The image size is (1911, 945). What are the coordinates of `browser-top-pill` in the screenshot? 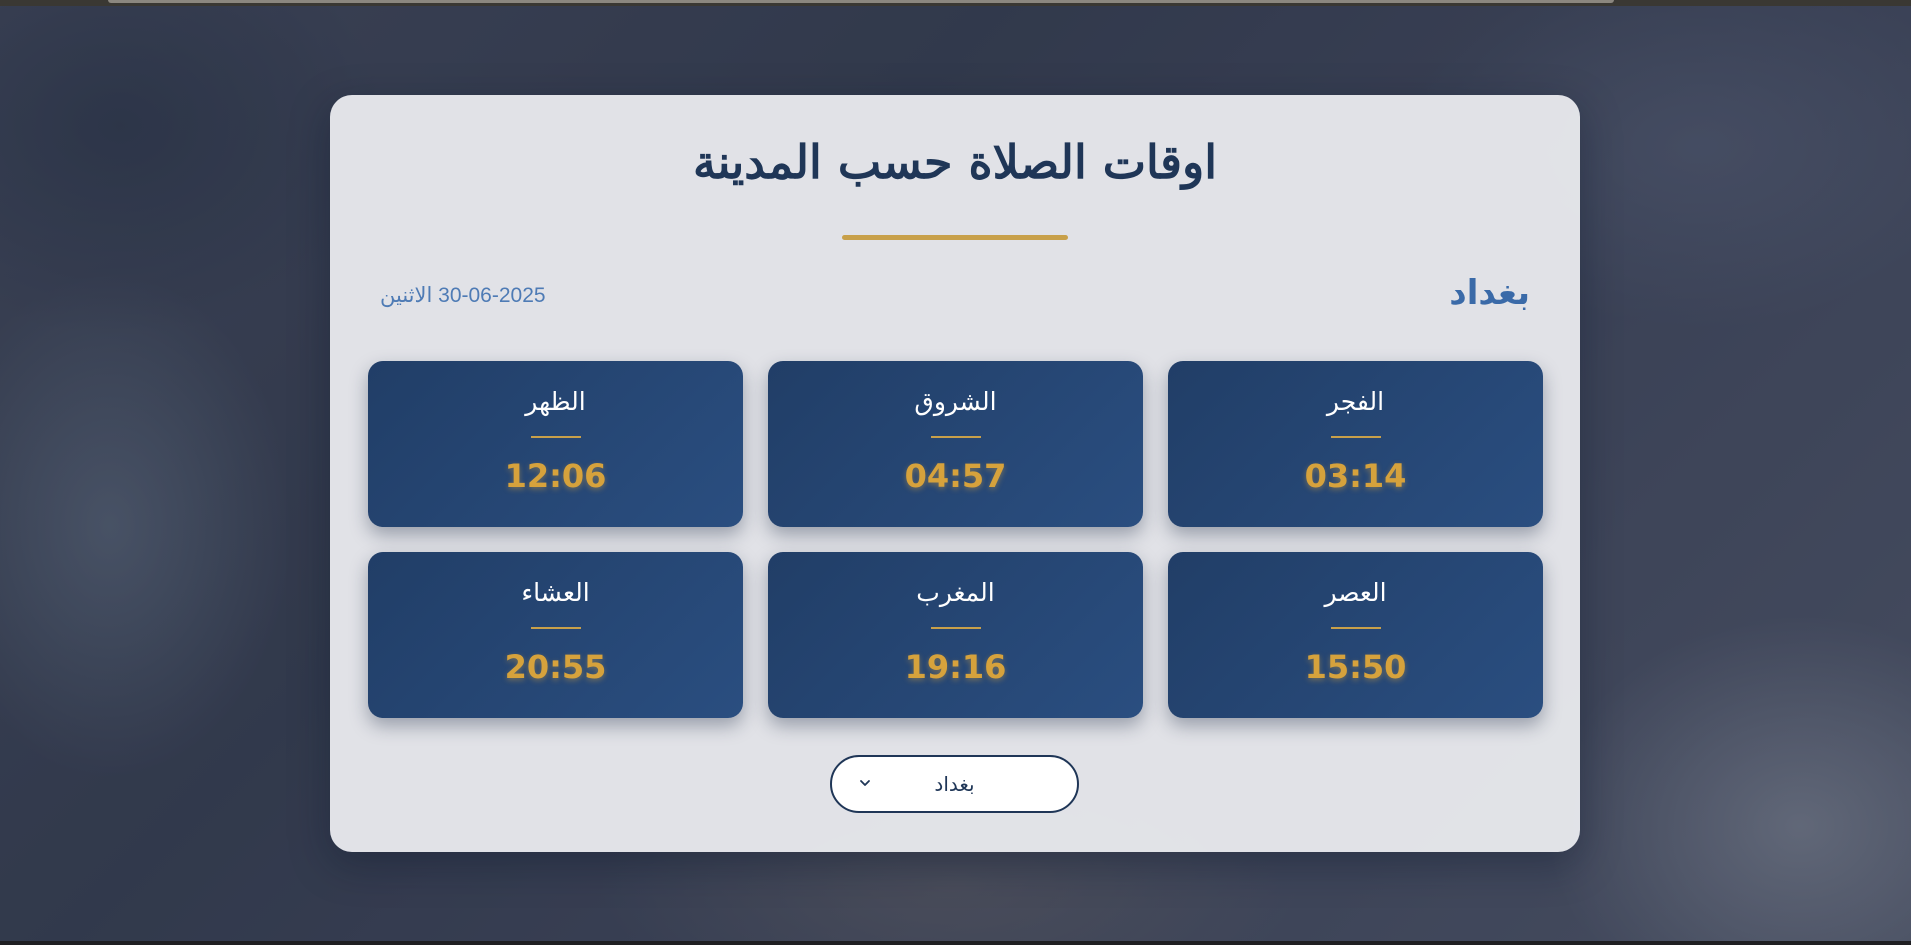 It's located at (861, 1).